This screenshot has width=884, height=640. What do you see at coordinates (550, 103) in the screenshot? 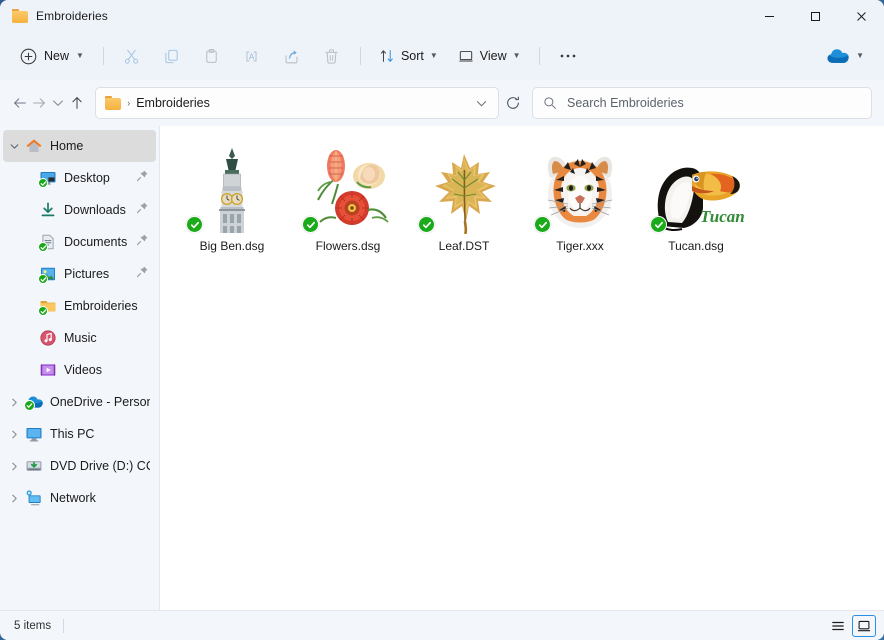
I see `search-icon` at bounding box center [550, 103].